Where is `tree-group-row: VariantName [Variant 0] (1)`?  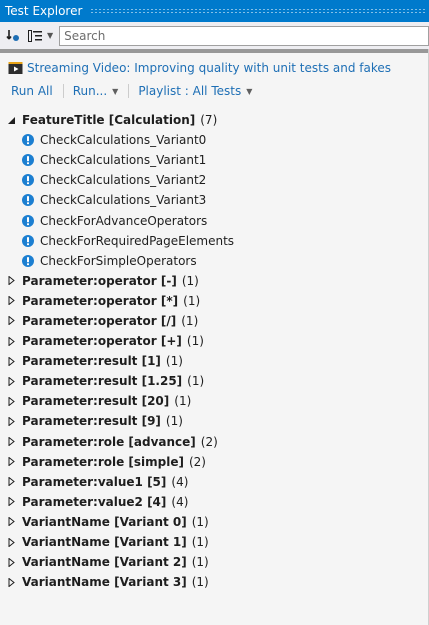 tree-group-row: VariantName [Variant 0] (1) is located at coordinates (214, 522).